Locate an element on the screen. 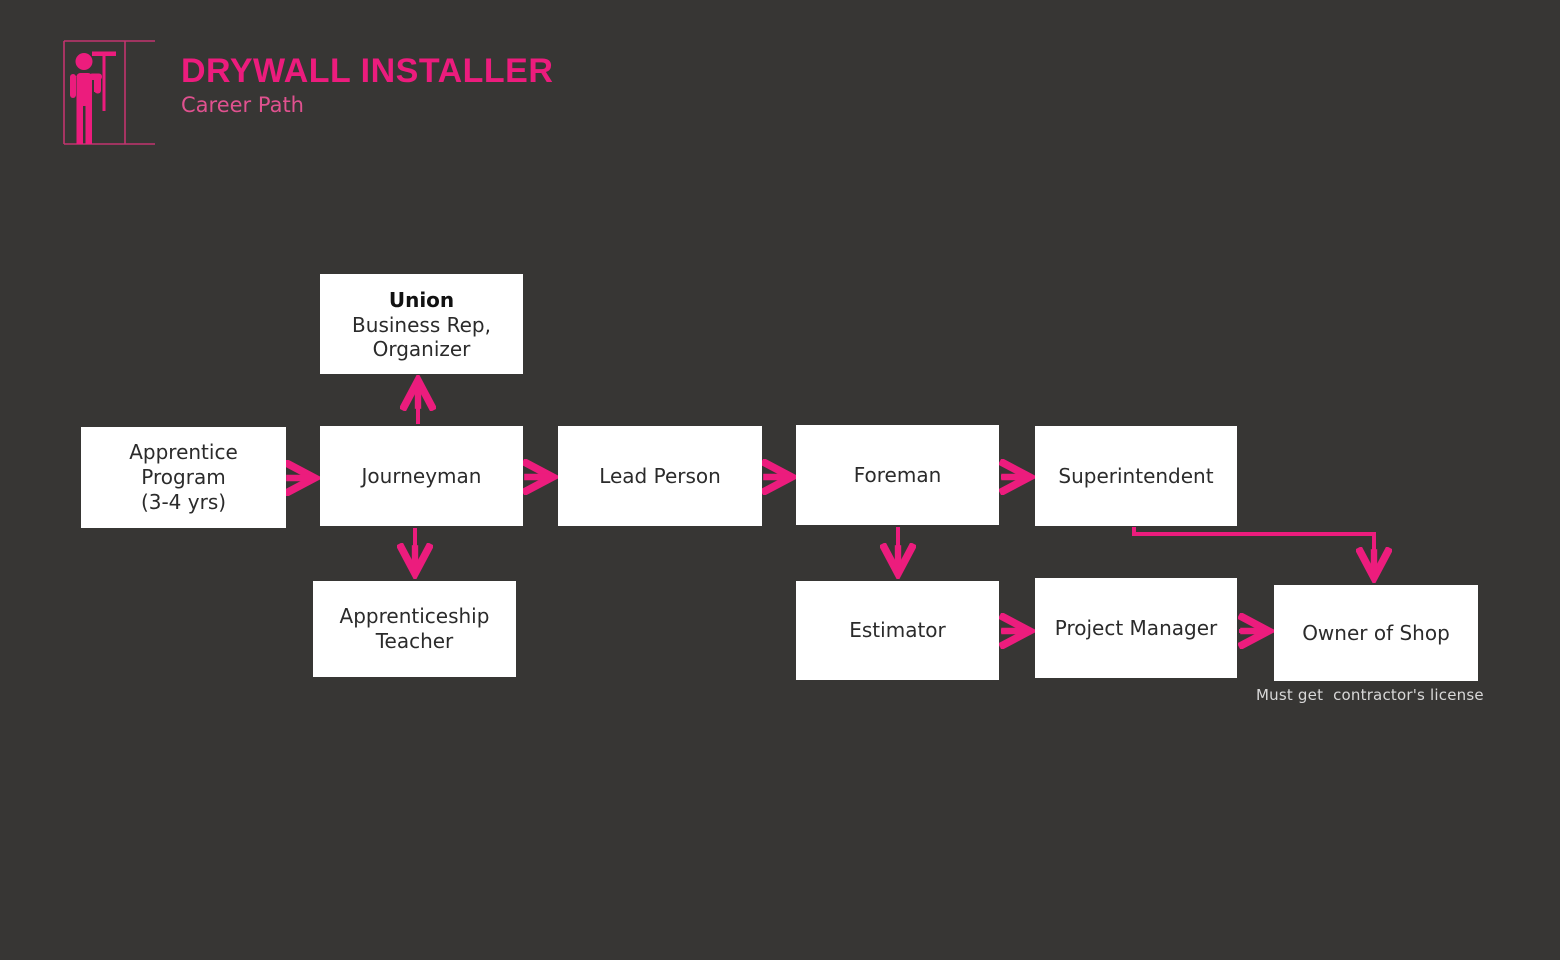 This screenshot has height=960, width=1560. node-label-estimator: Estimator is located at coordinates (897, 630).